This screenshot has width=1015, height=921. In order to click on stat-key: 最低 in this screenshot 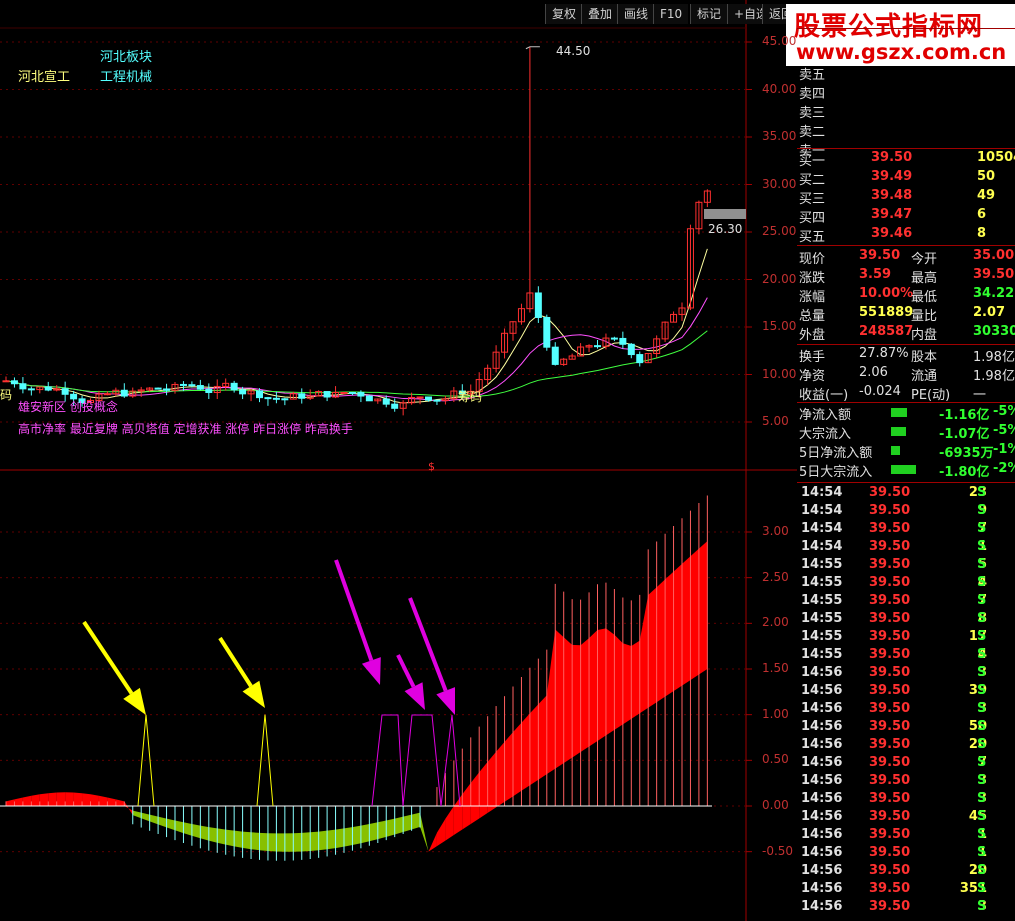, I will do `click(924, 297)`.